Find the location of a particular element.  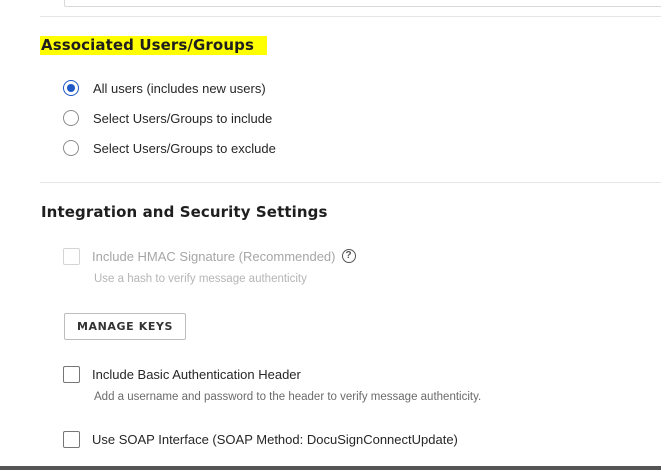

previous-field-box is located at coordinates (362, 3).